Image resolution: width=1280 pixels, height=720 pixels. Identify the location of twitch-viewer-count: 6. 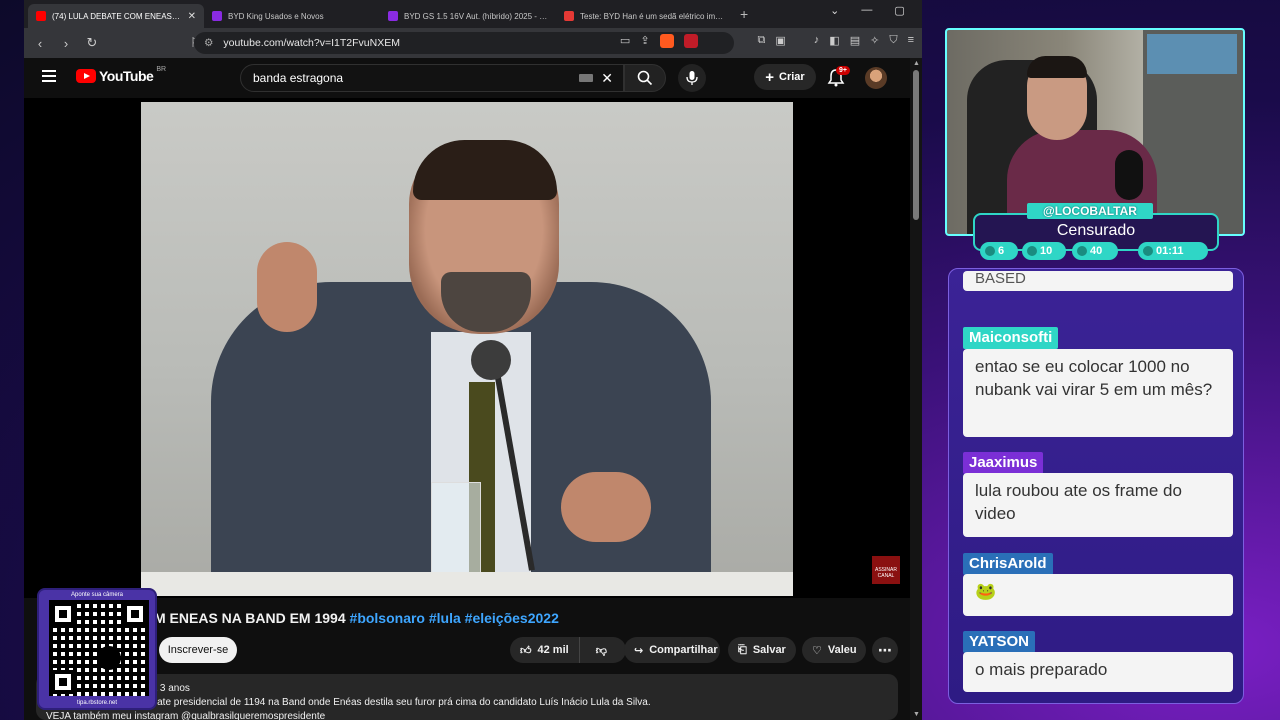
(999, 251).